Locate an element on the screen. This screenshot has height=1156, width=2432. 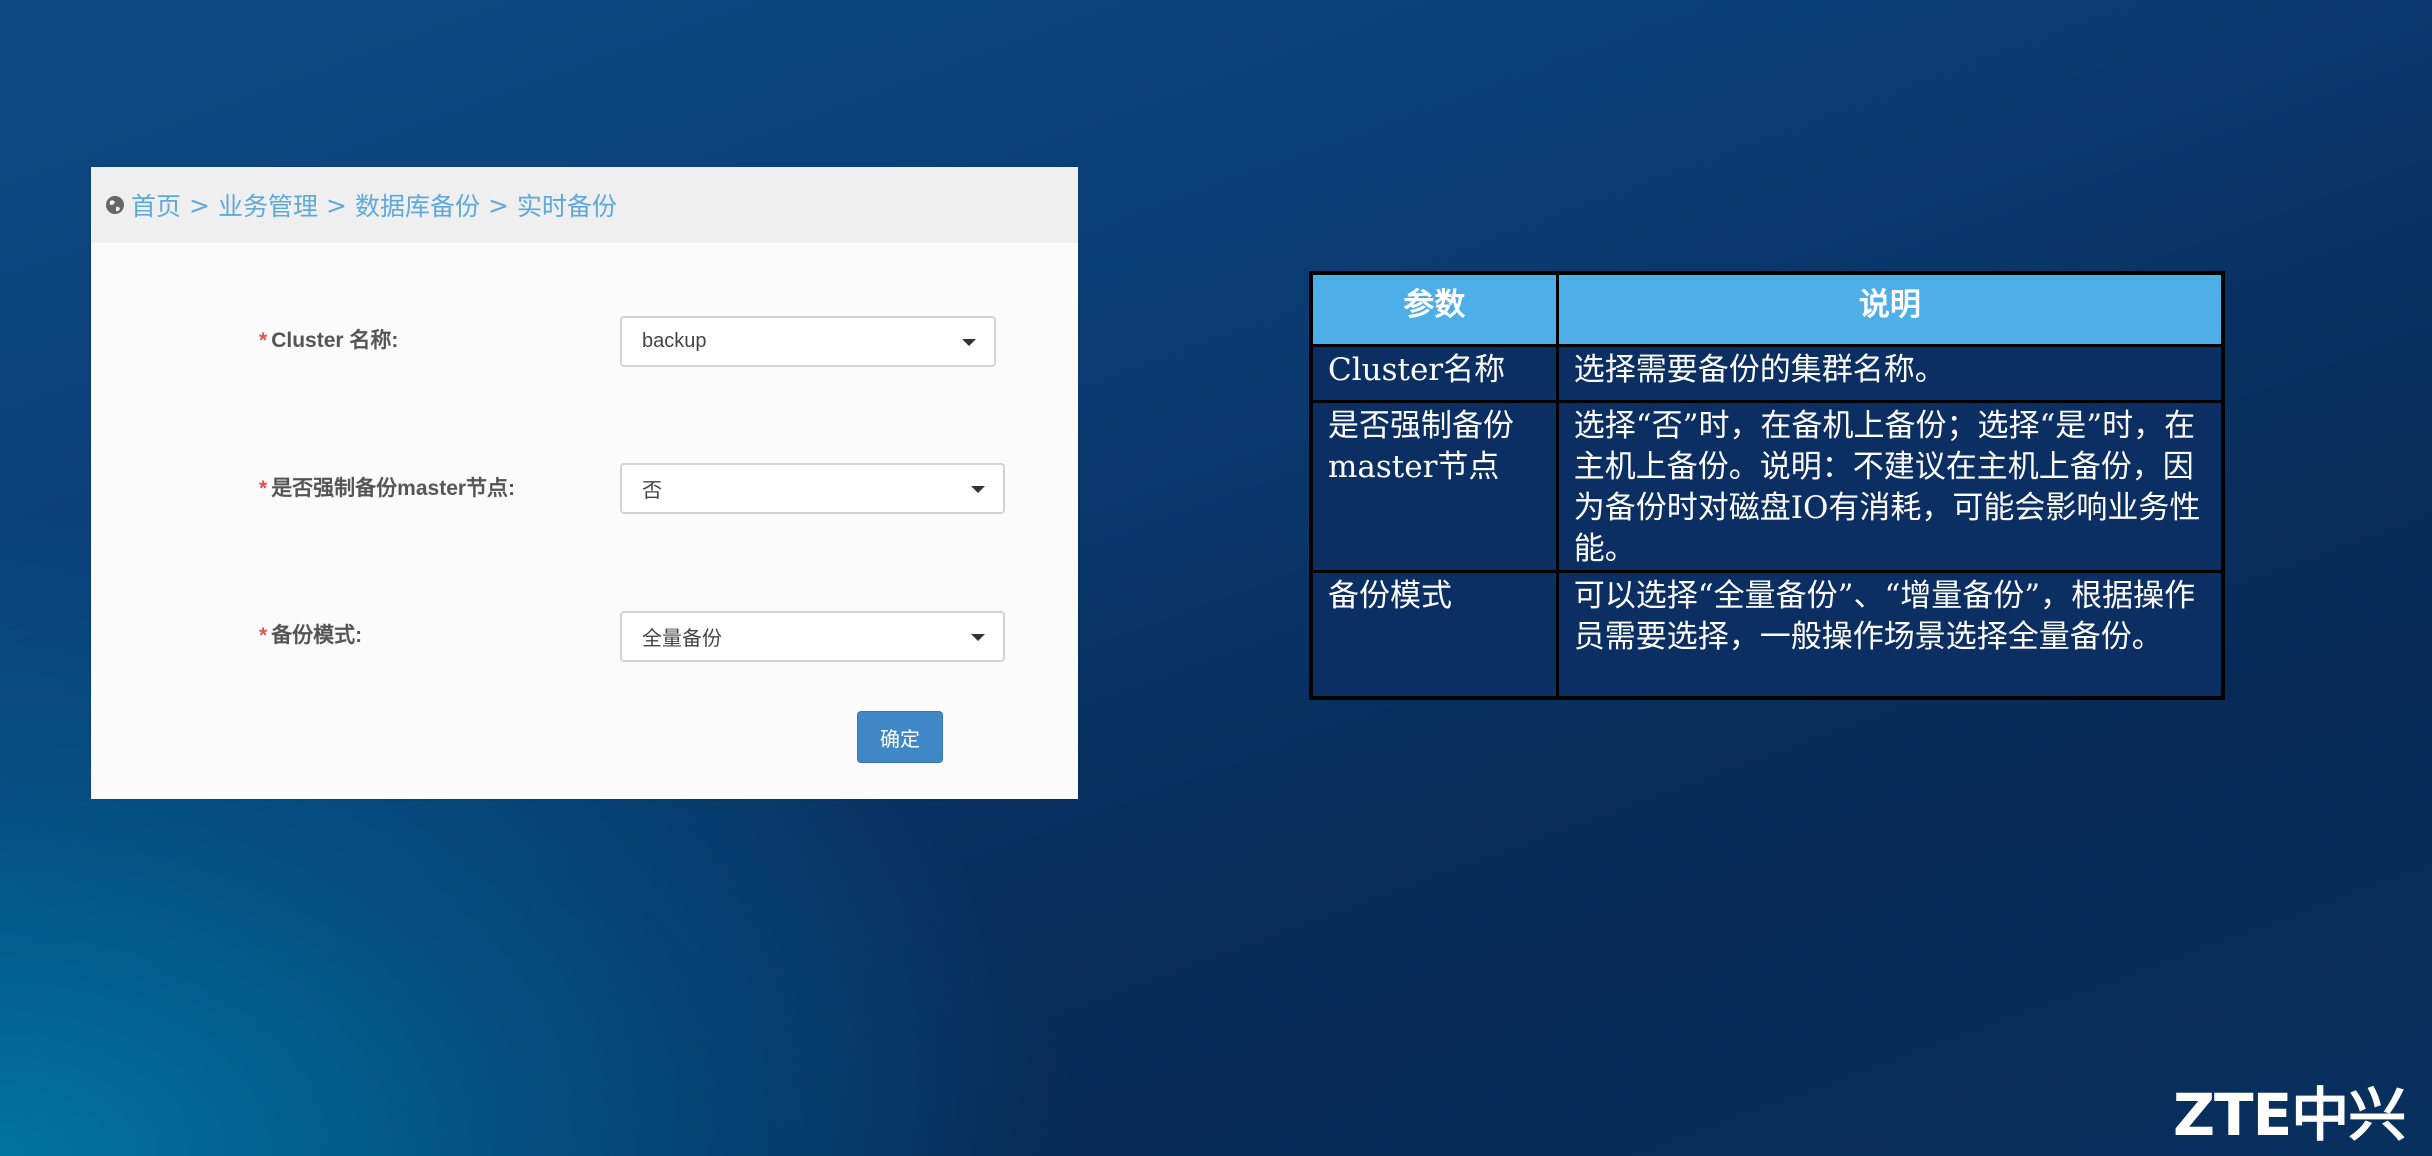
breadcrumb-database-backup-link: 数据库备份 is located at coordinates (417, 205).